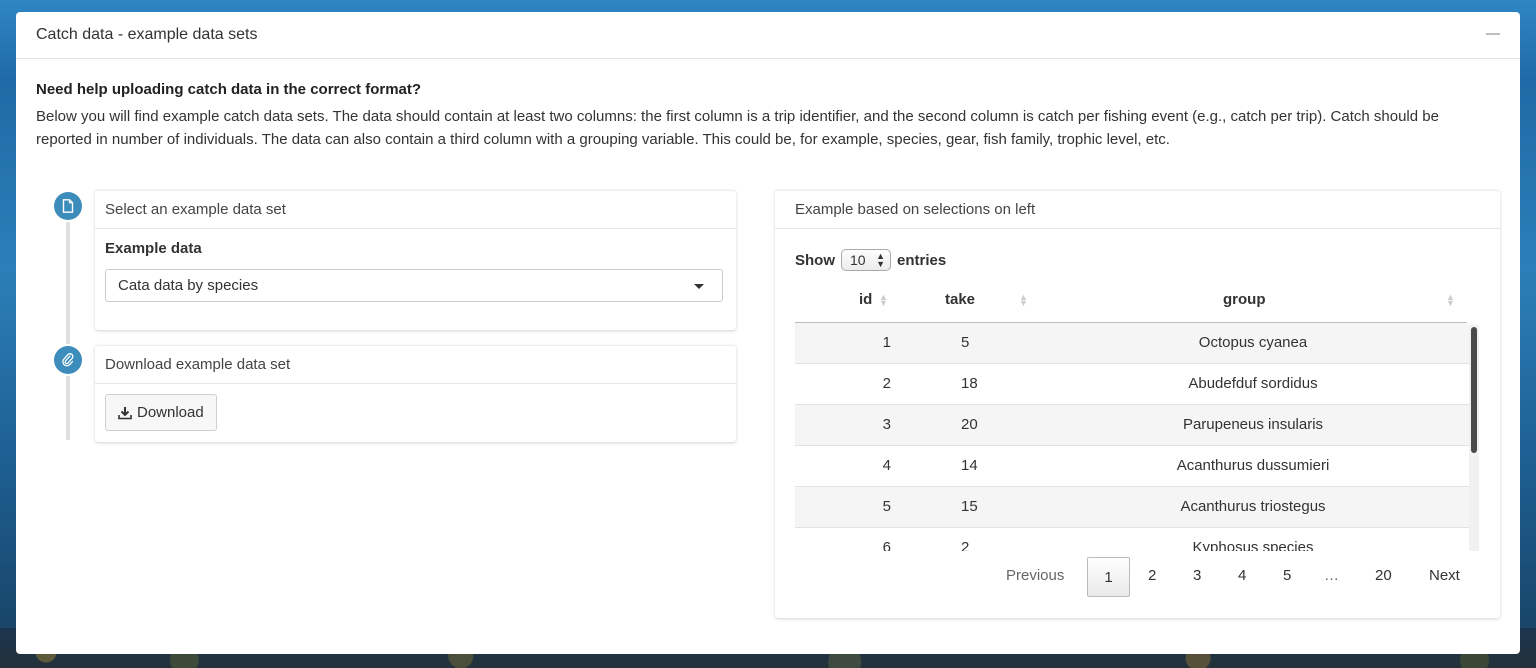  Describe the element at coordinates (1253, 424) in the screenshot. I see `cell-group: Parupeneus insularis` at that location.